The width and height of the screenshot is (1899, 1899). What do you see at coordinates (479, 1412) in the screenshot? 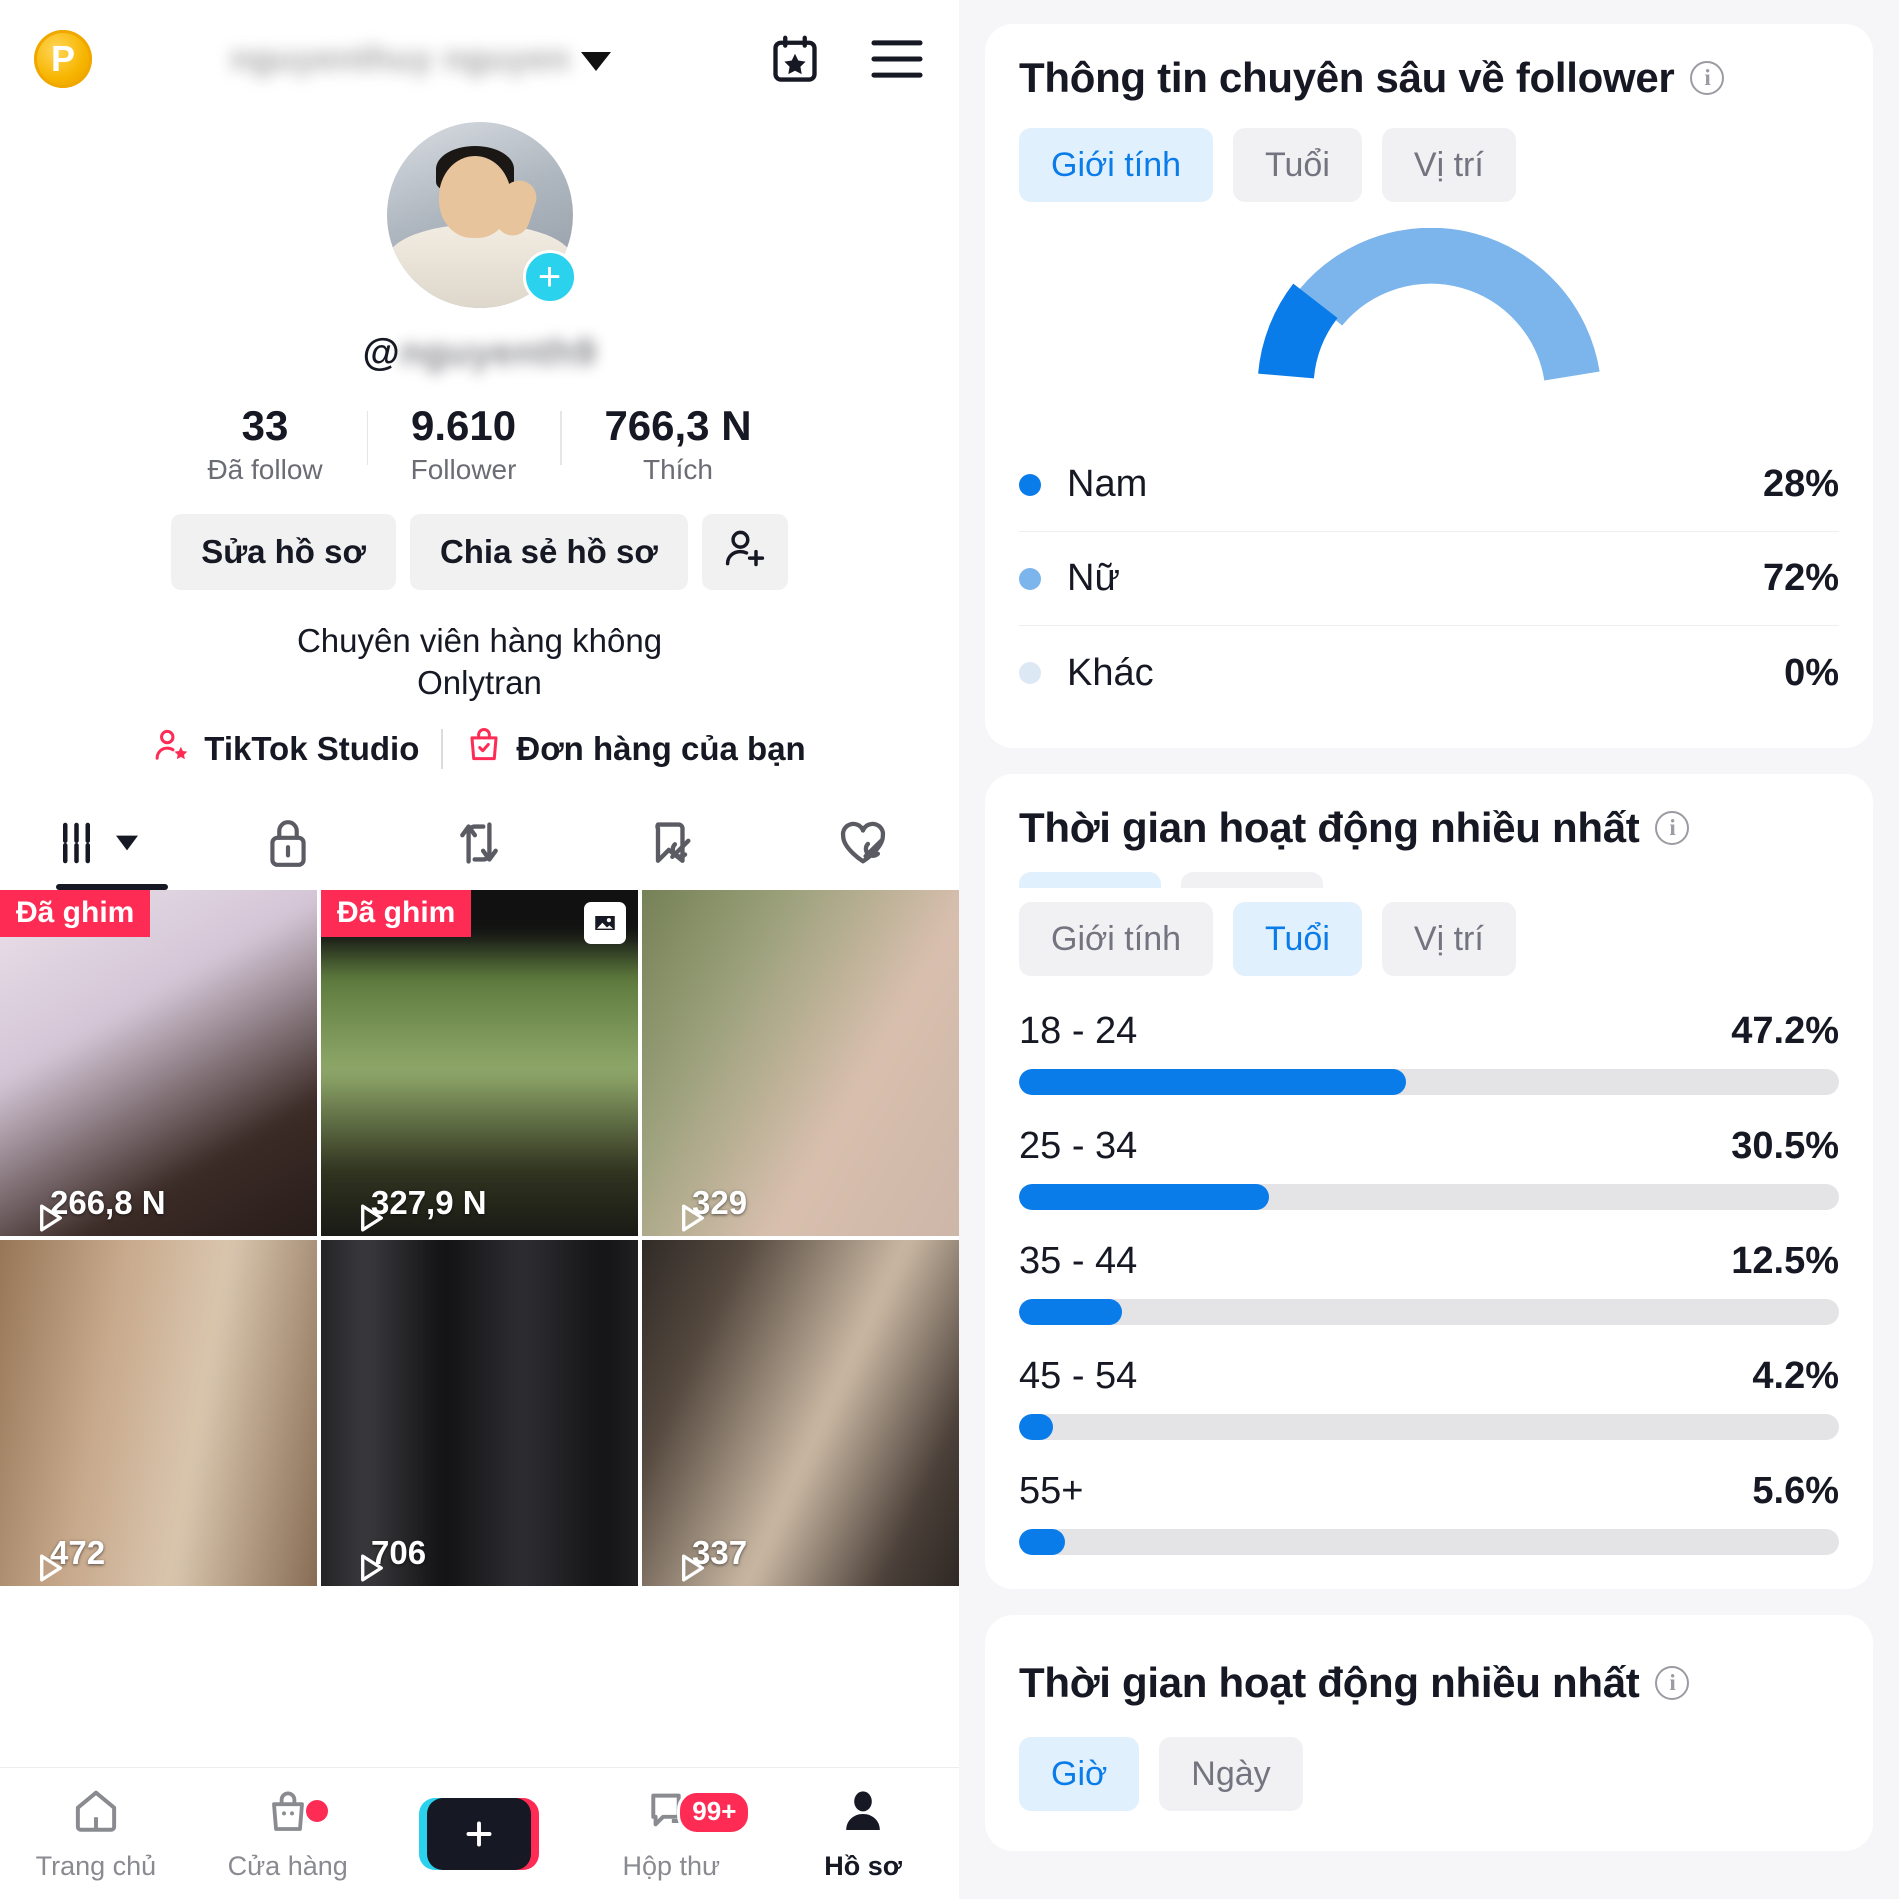
I see `grid-item: 706` at bounding box center [479, 1412].